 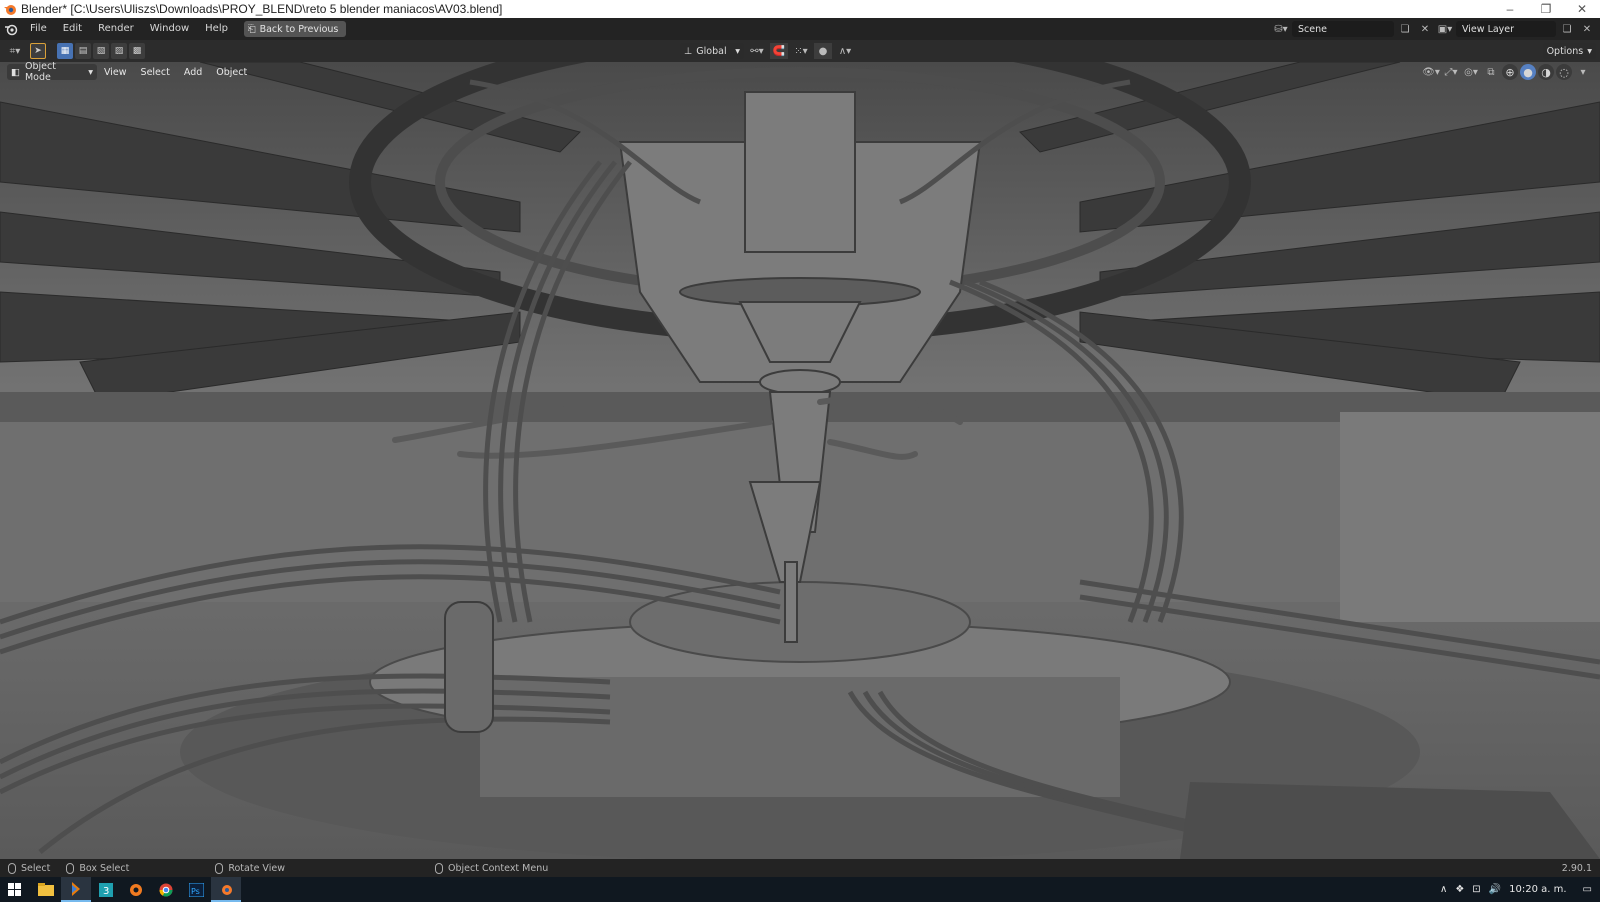 What do you see at coordinates (1445, 29) in the screenshot?
I see `view-layer-selector-icon: ▣▾` at bounding box center [1445, 29].